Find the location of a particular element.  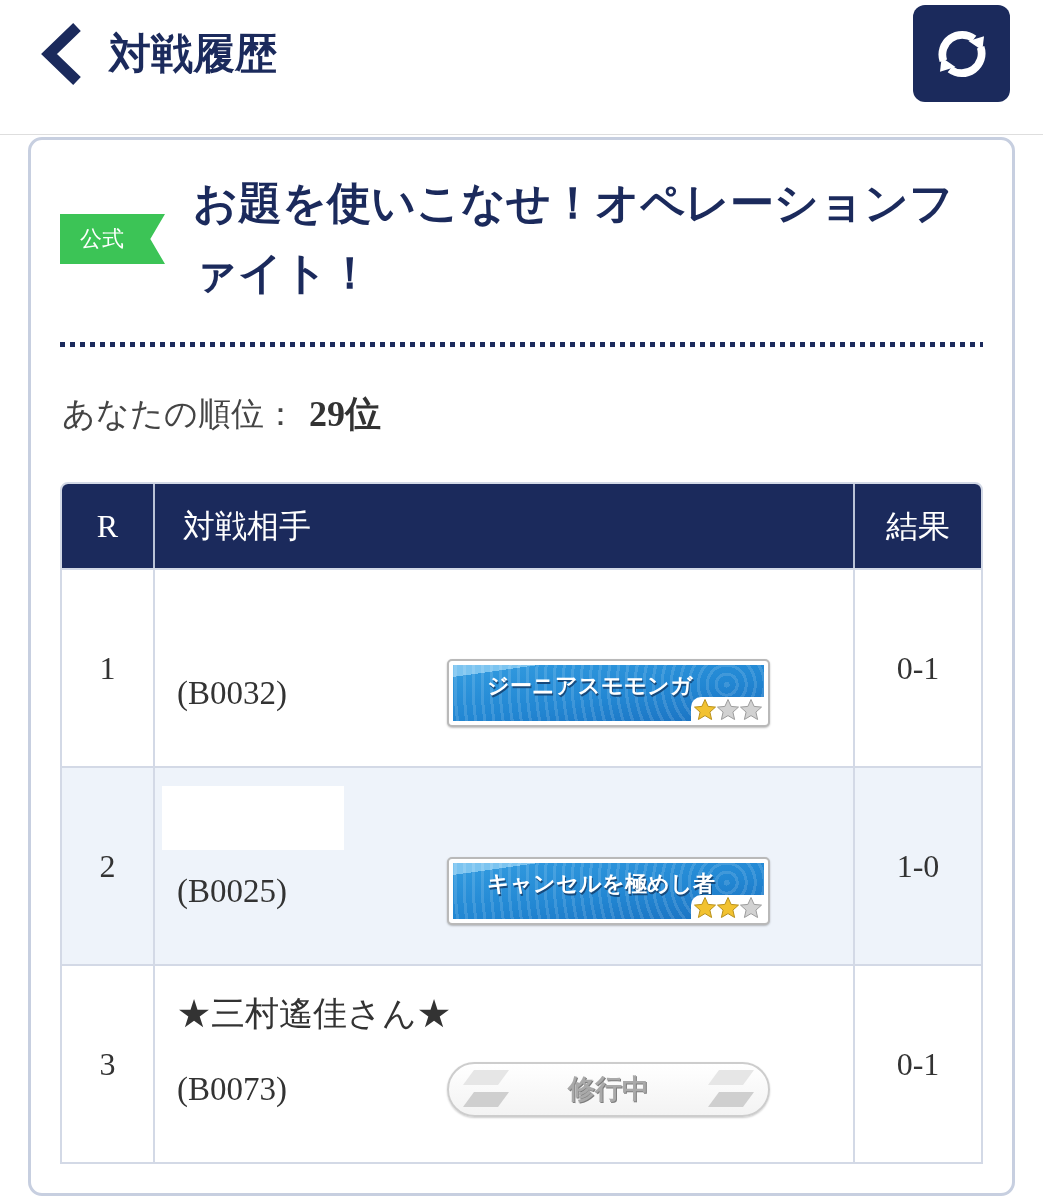

column-header: 結果 is located at coordinates (918, 526).